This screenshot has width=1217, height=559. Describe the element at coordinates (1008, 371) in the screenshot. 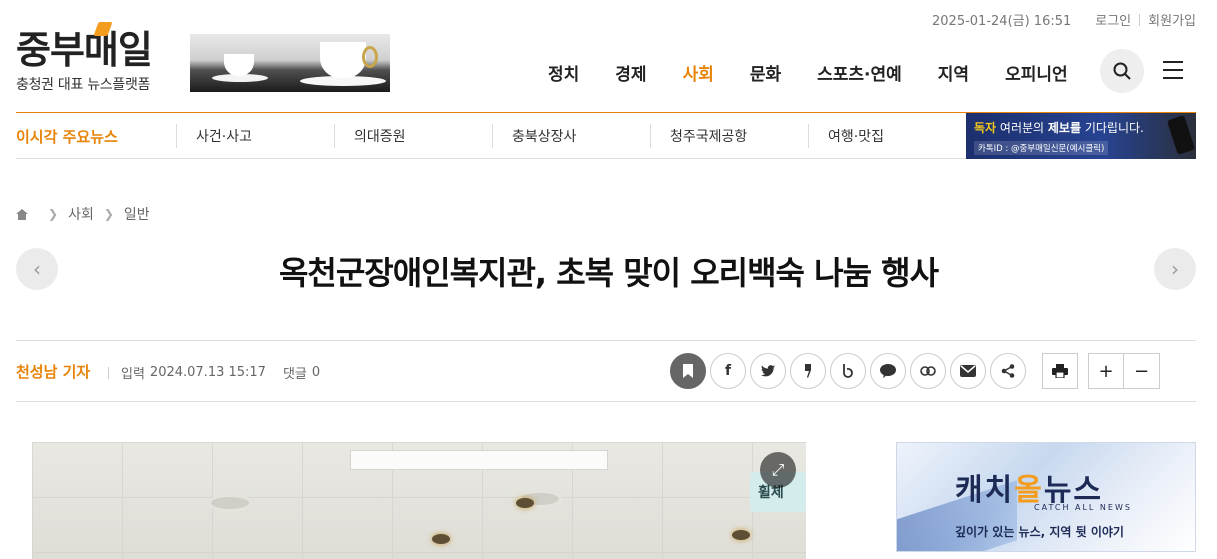

I see `share-icon` at that location.